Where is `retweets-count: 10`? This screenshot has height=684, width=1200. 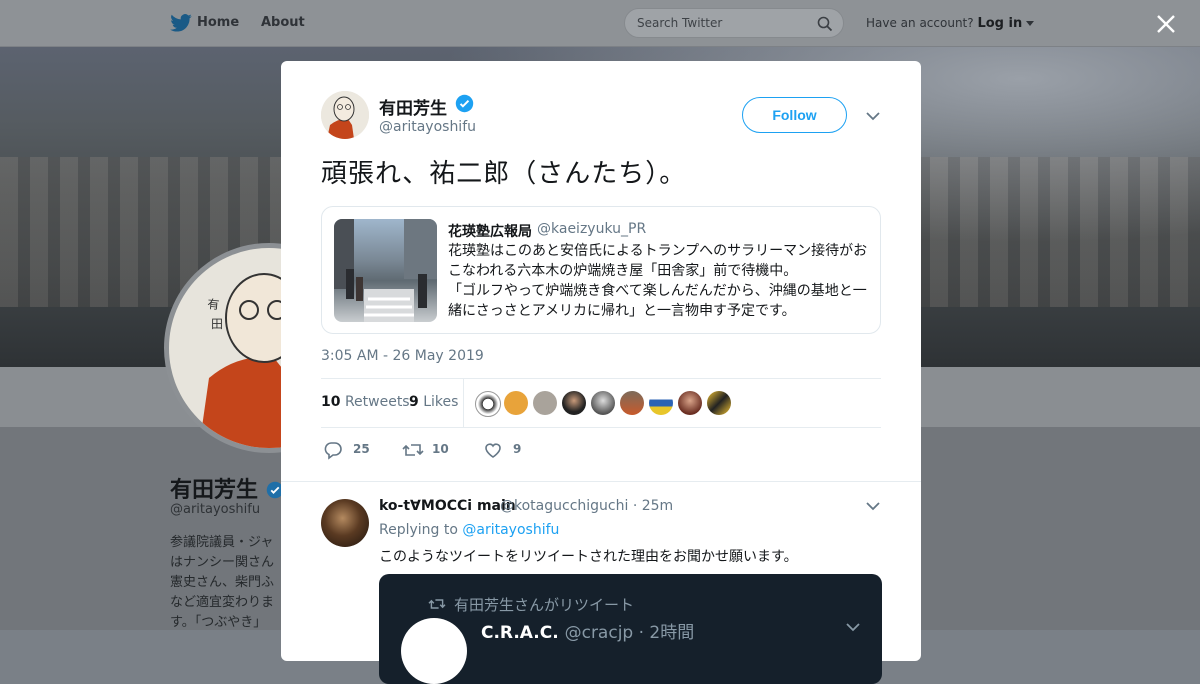 retweets-count: 10 is located at coordinates (331, 402).